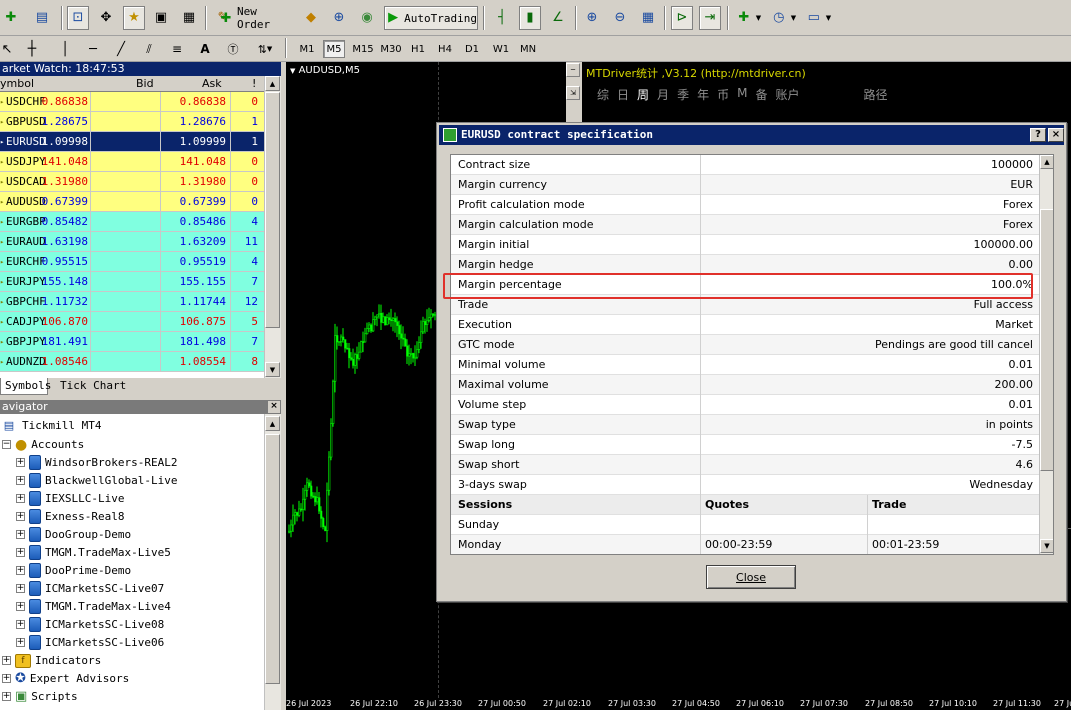  What do you see at coordinates (132, 102) in the screenshot?
I see `symbol-row: ▸ USDCHF 0.86838 0.86838 0` at bounding box center [132, 102].